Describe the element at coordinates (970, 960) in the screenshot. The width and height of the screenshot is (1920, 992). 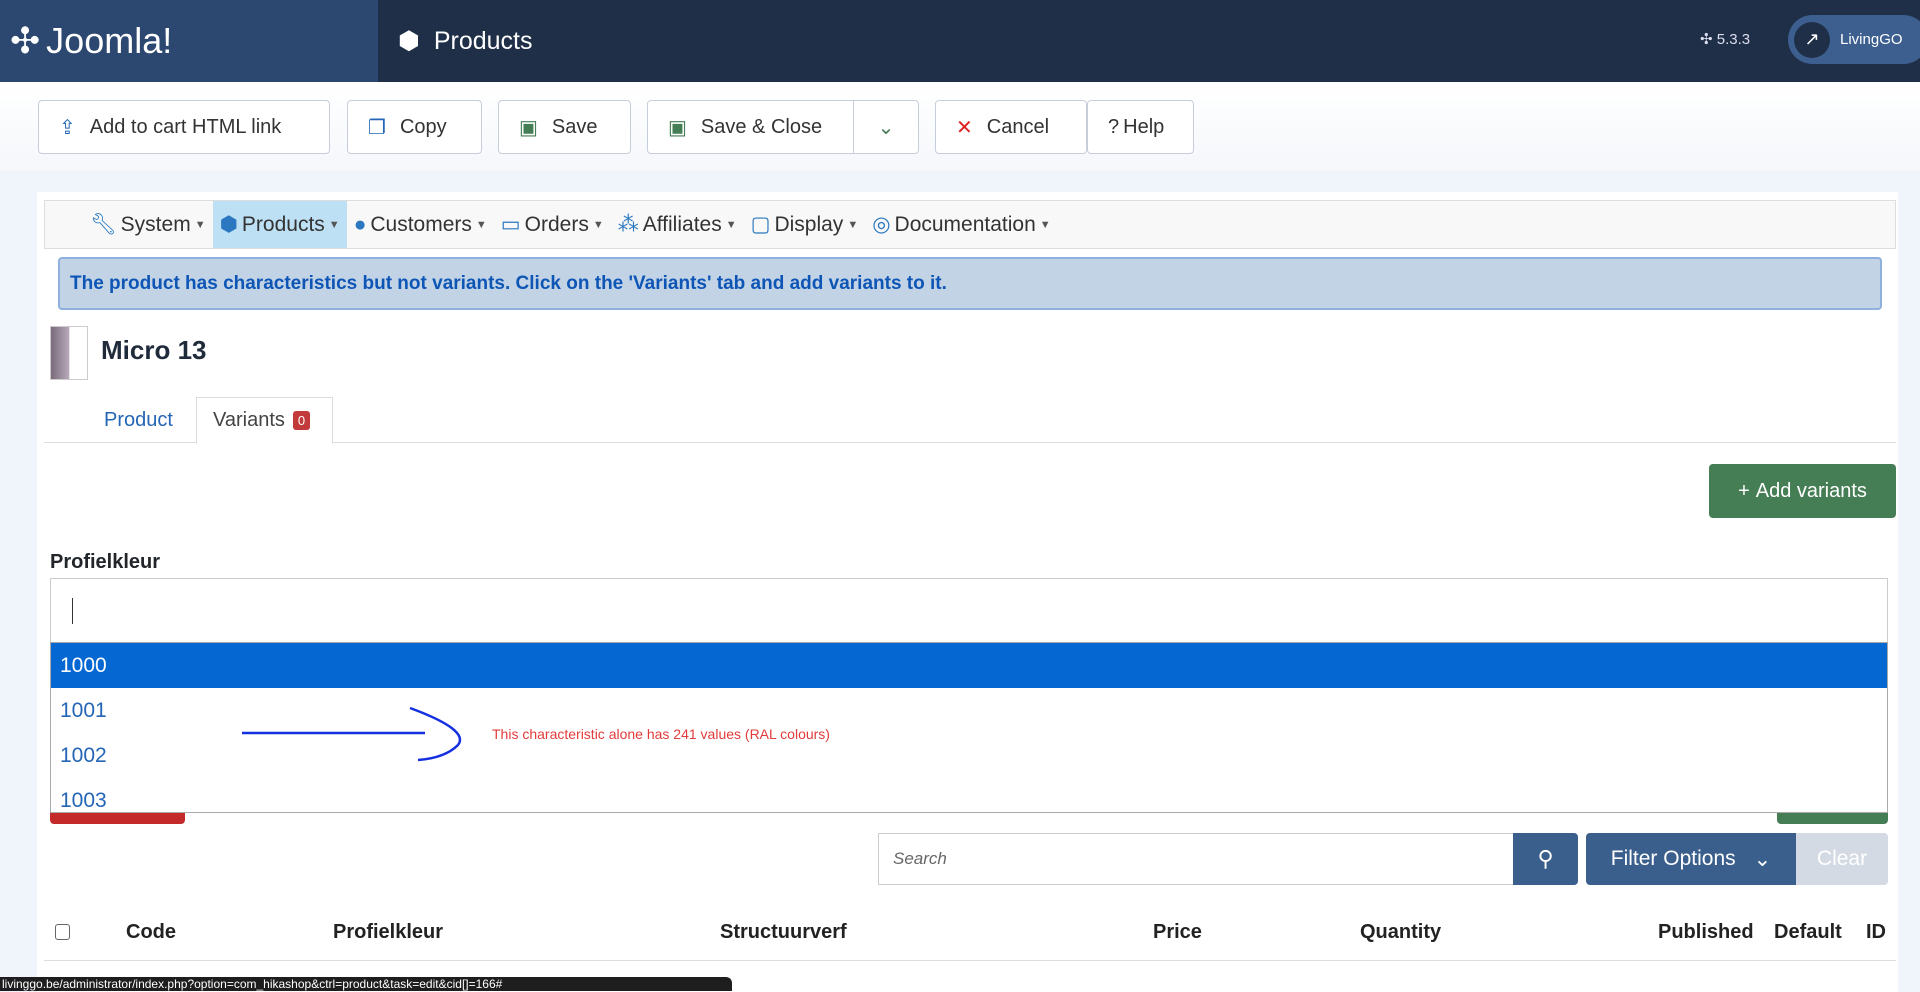
I see `table-divider` at that location.